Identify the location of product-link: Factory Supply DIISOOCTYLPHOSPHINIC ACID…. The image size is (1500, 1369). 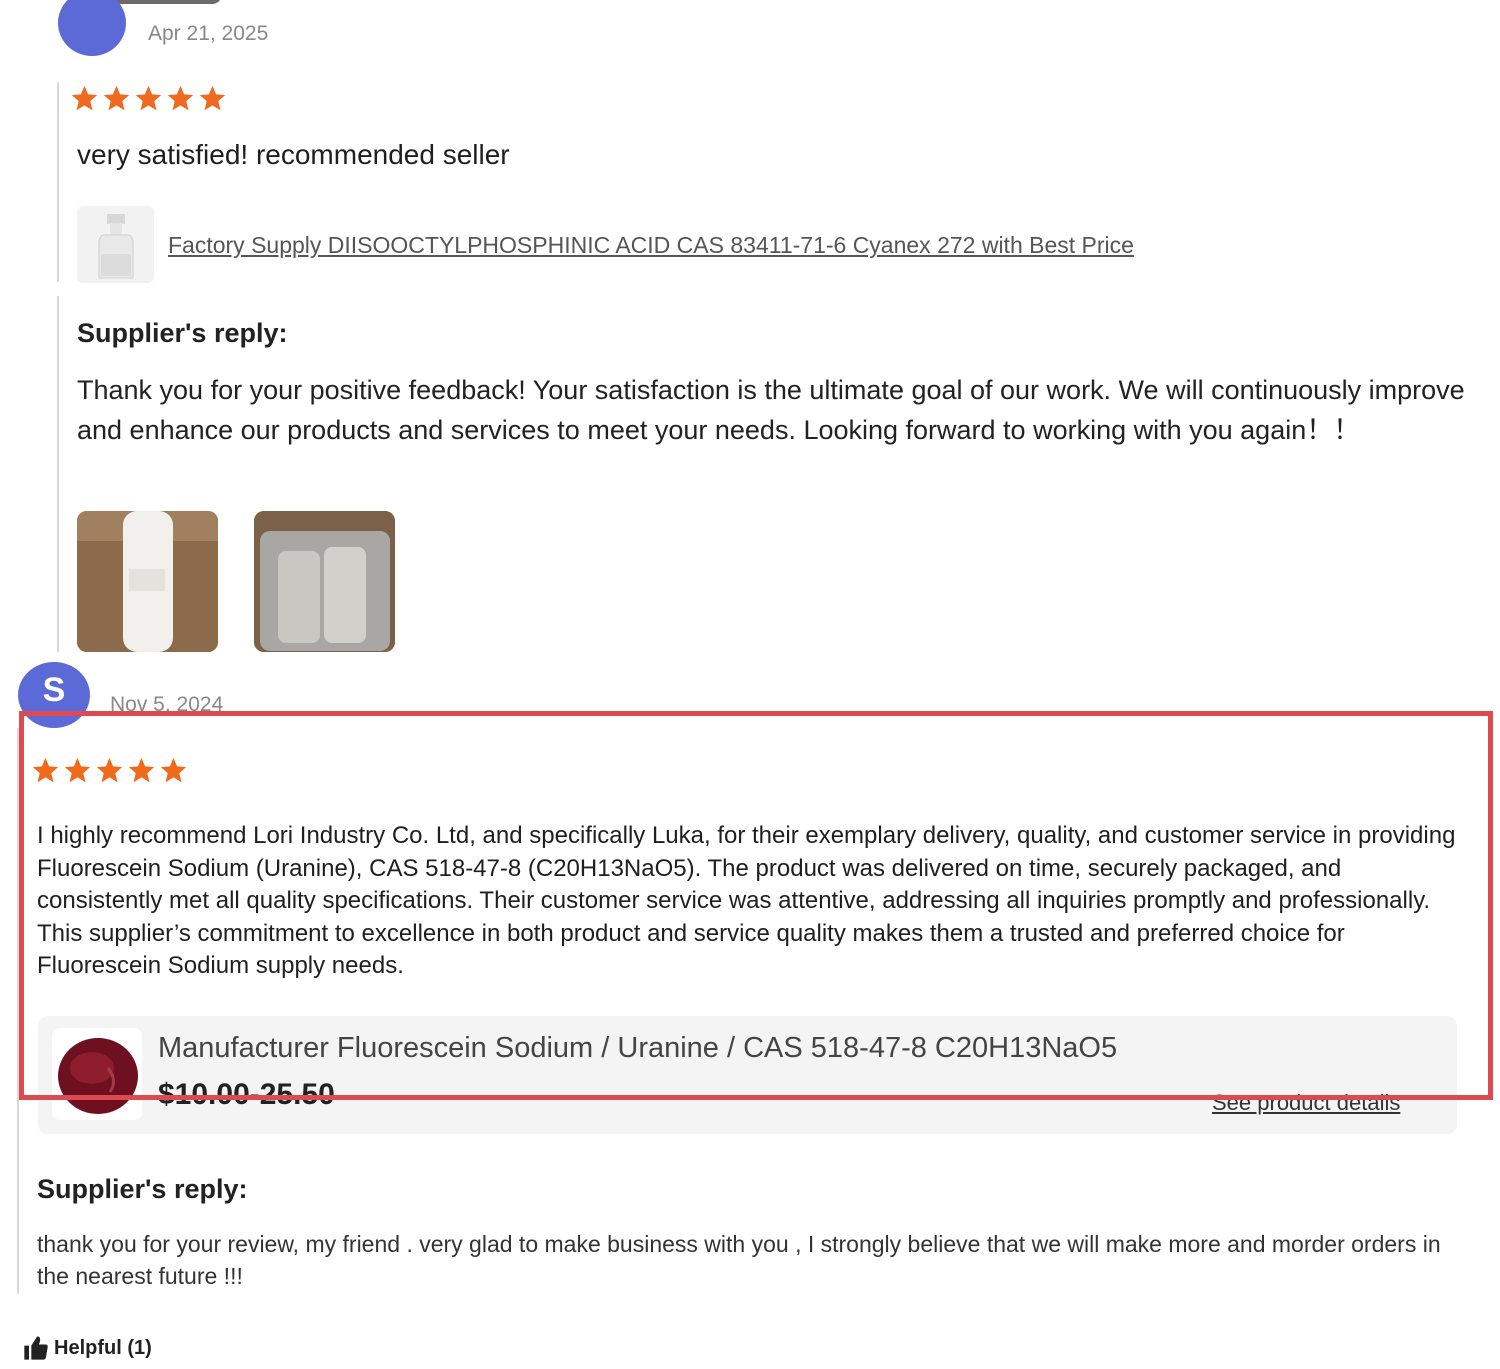
(651, 245).